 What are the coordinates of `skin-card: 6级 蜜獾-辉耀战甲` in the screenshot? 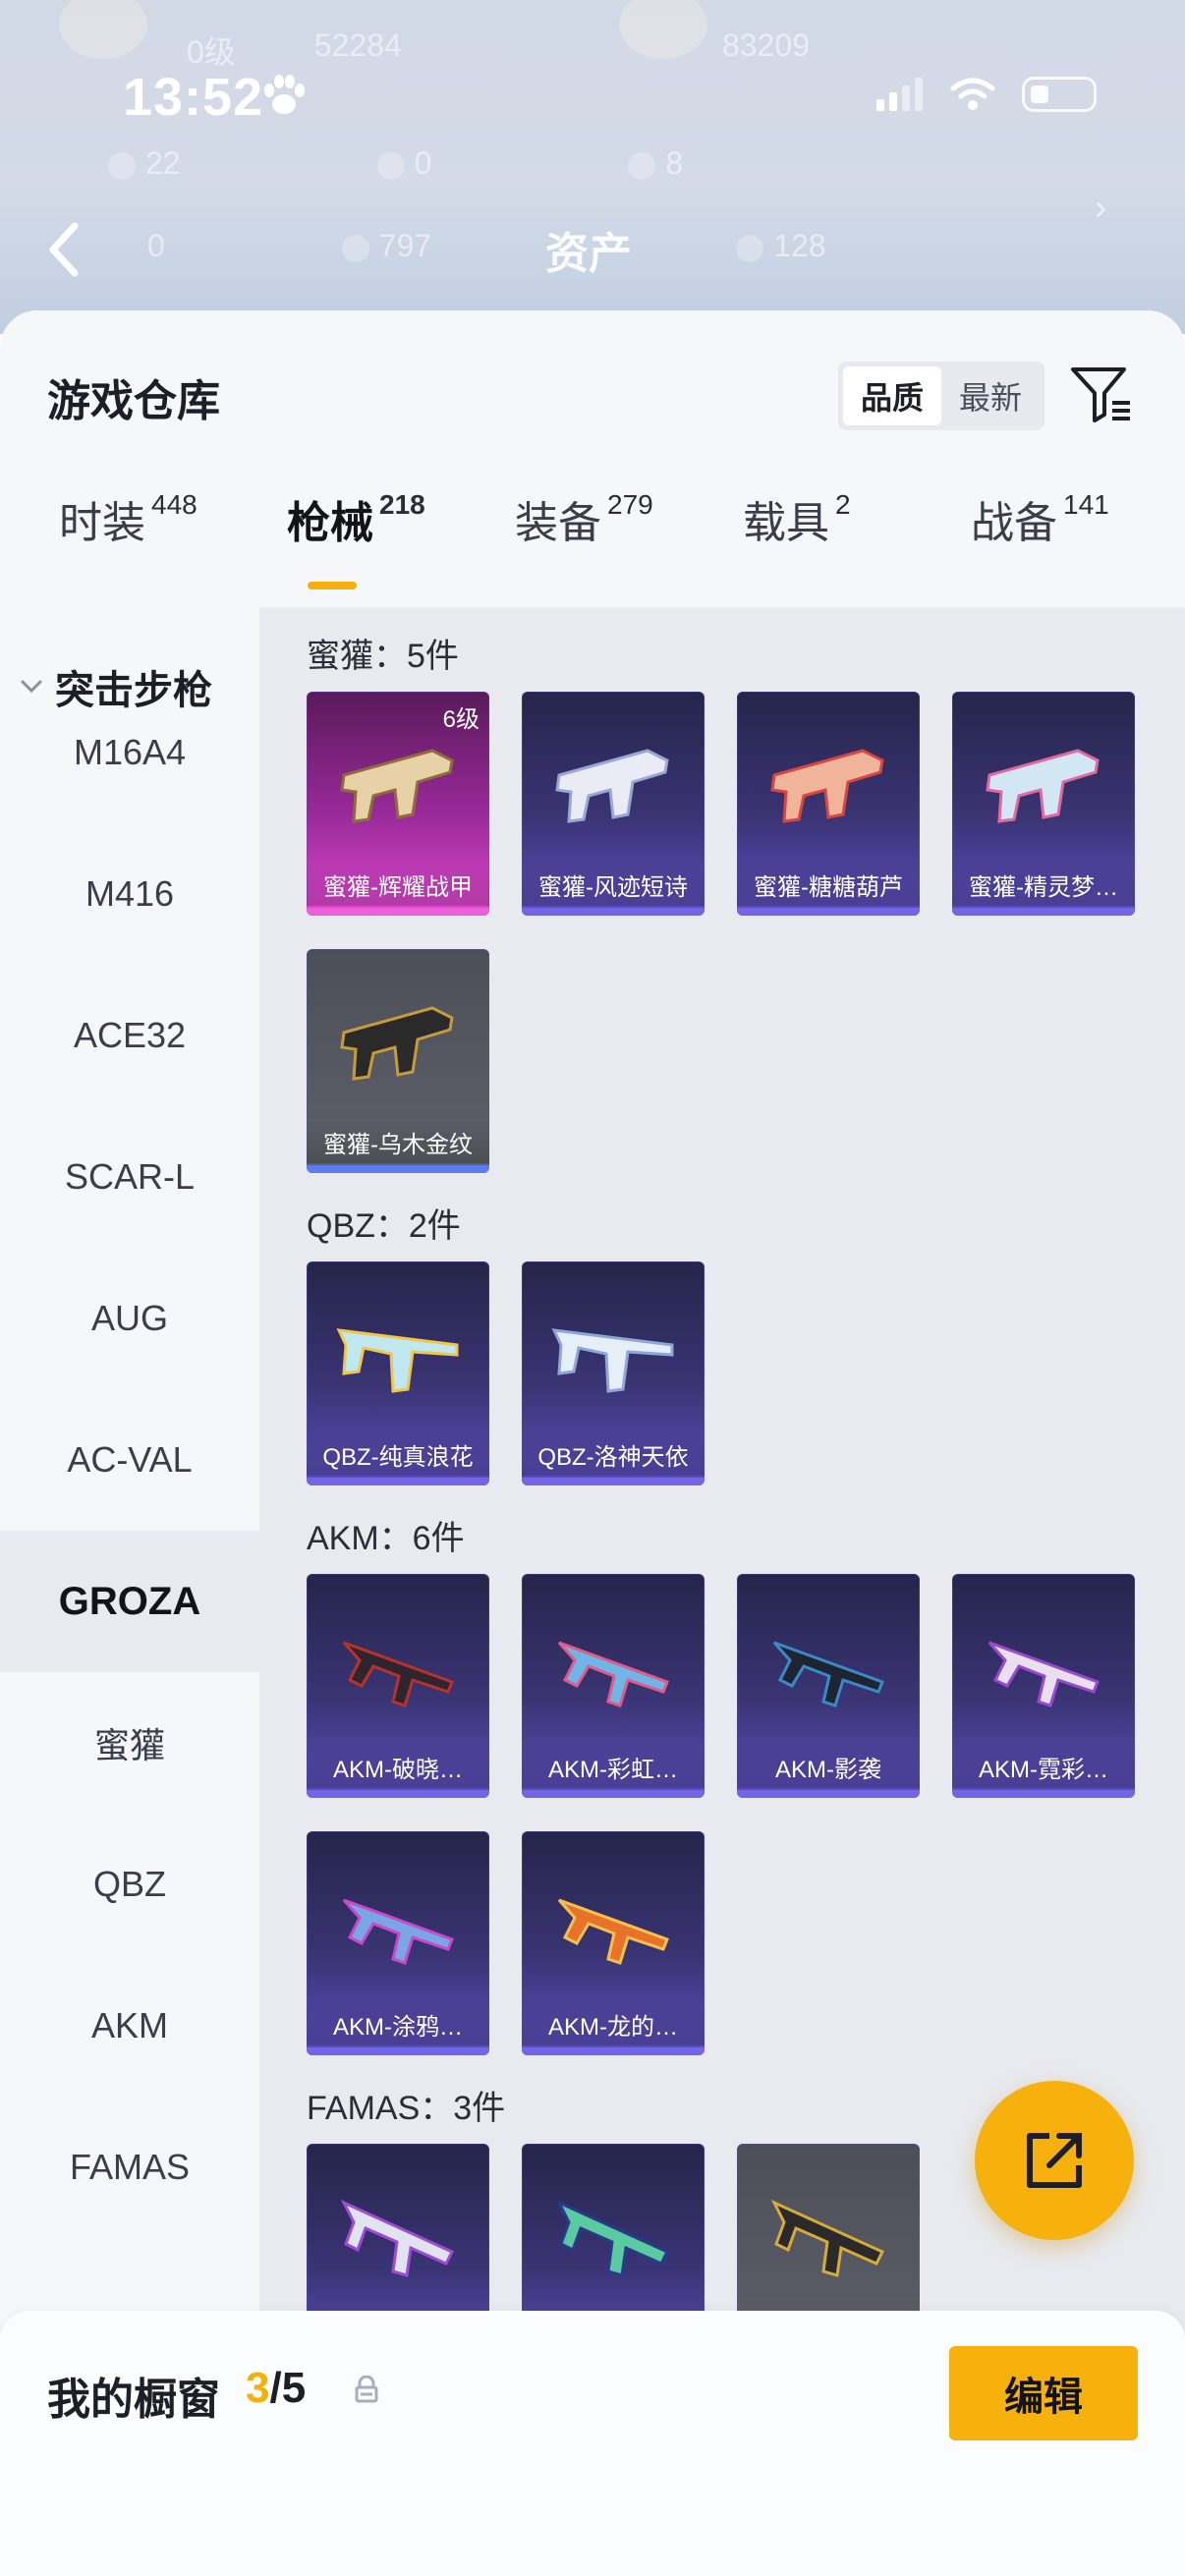 It's located at (398, 804).